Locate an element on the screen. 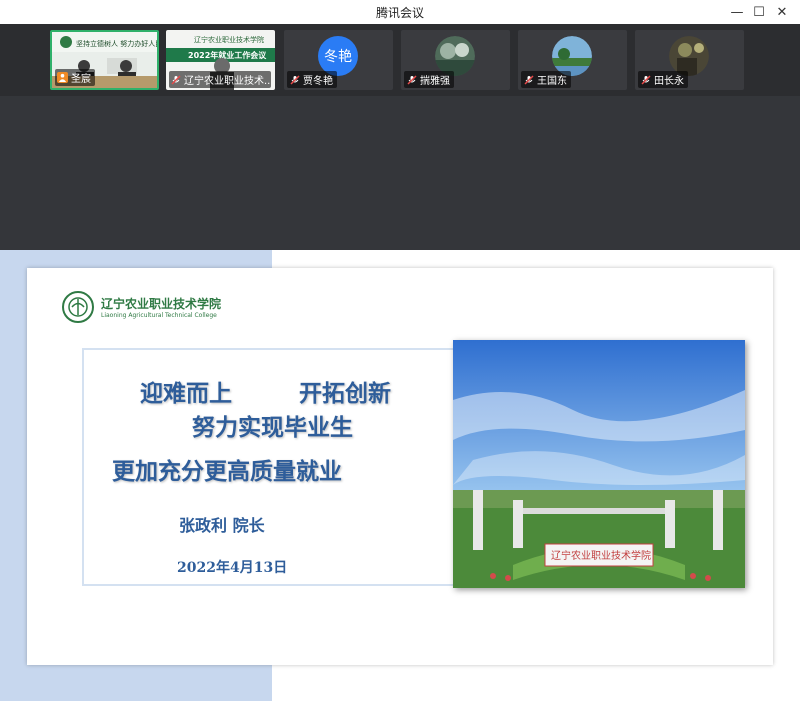  participant-name-tag: 揣雅强 is located at coordinates (429, 79).